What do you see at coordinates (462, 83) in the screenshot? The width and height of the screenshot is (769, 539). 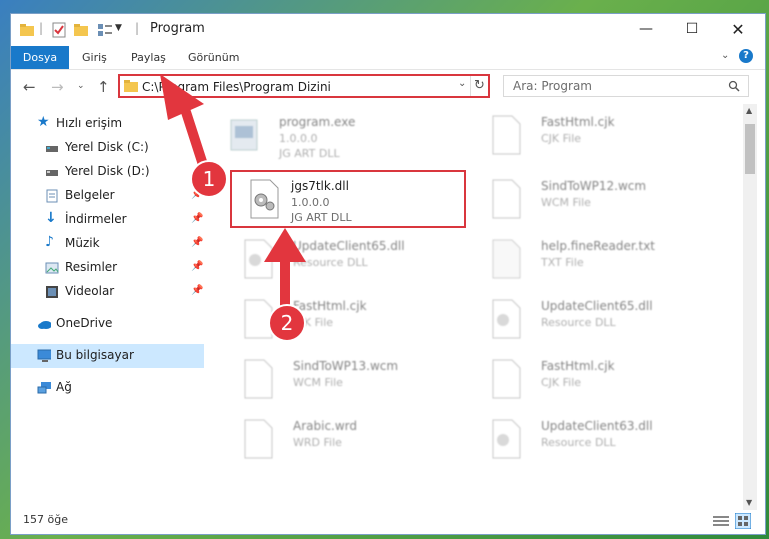 I see `address-dropdown-icon: ⌄` at bounding box center [462, 83].